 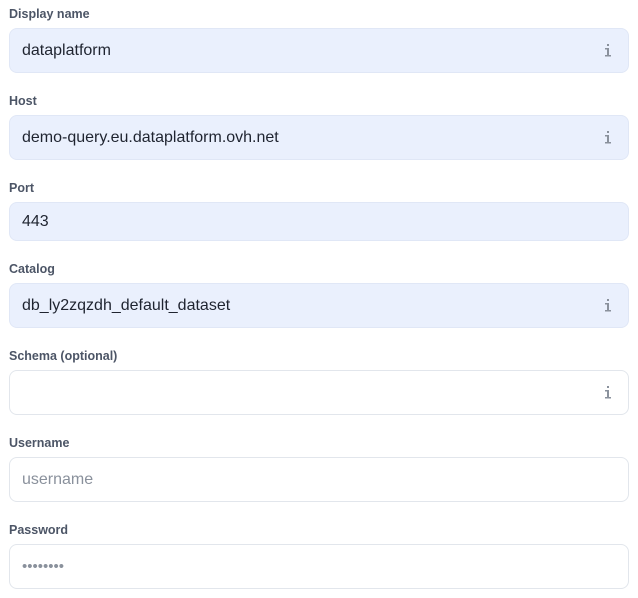 I want to click on username-field: username, so click(x=319, y=479).